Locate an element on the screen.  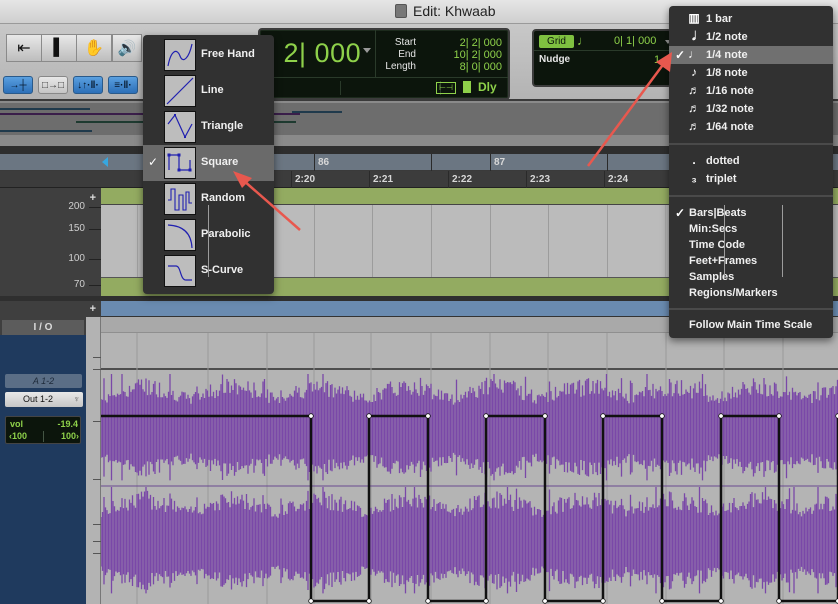
add-ruler-plus-icon: + is located at coordinates (93, 198).